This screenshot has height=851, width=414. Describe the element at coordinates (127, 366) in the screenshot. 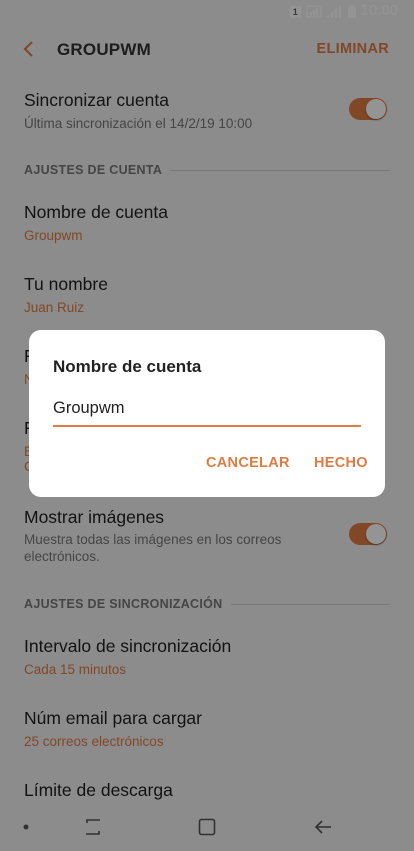

I see `dialog-title: Nombre de cuenta` at that location.